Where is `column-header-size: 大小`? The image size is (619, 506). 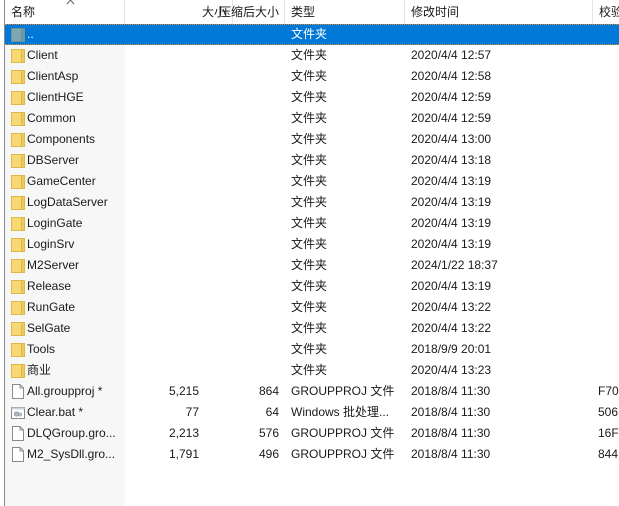
column-header-size: 大小 is located at coordinates (175, 12).